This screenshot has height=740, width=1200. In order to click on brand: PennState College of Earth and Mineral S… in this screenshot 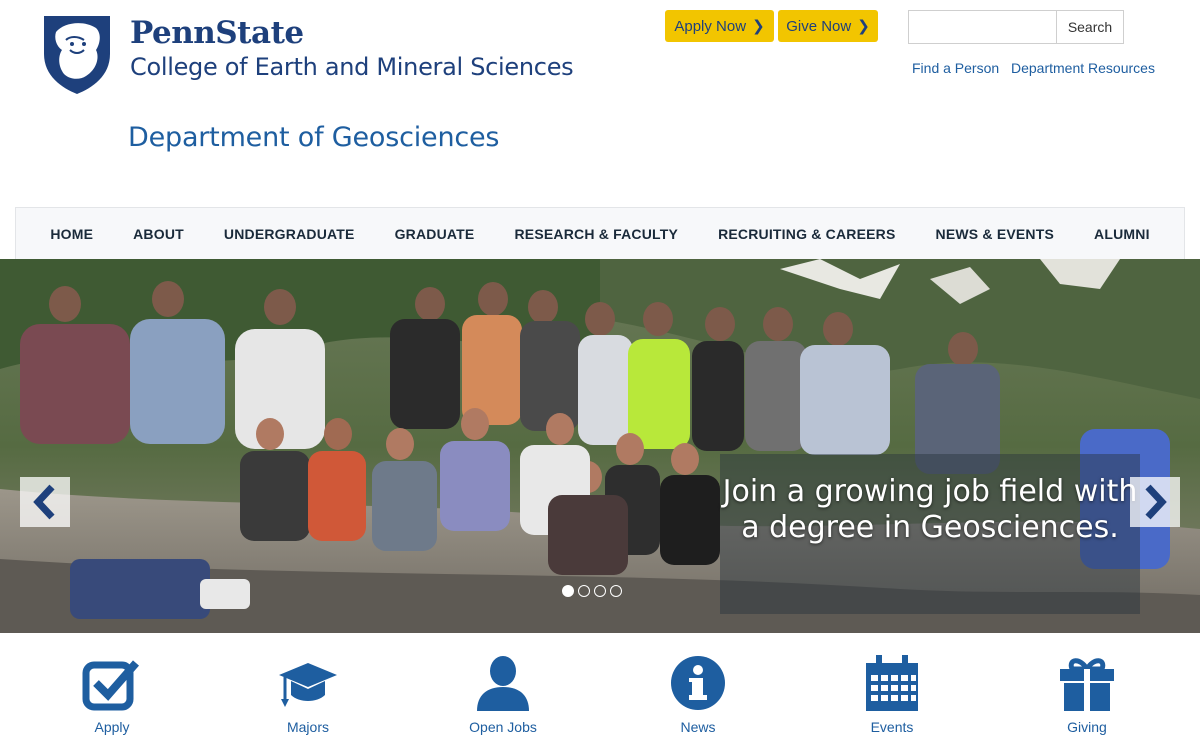, I will do `click(352, 48)`.